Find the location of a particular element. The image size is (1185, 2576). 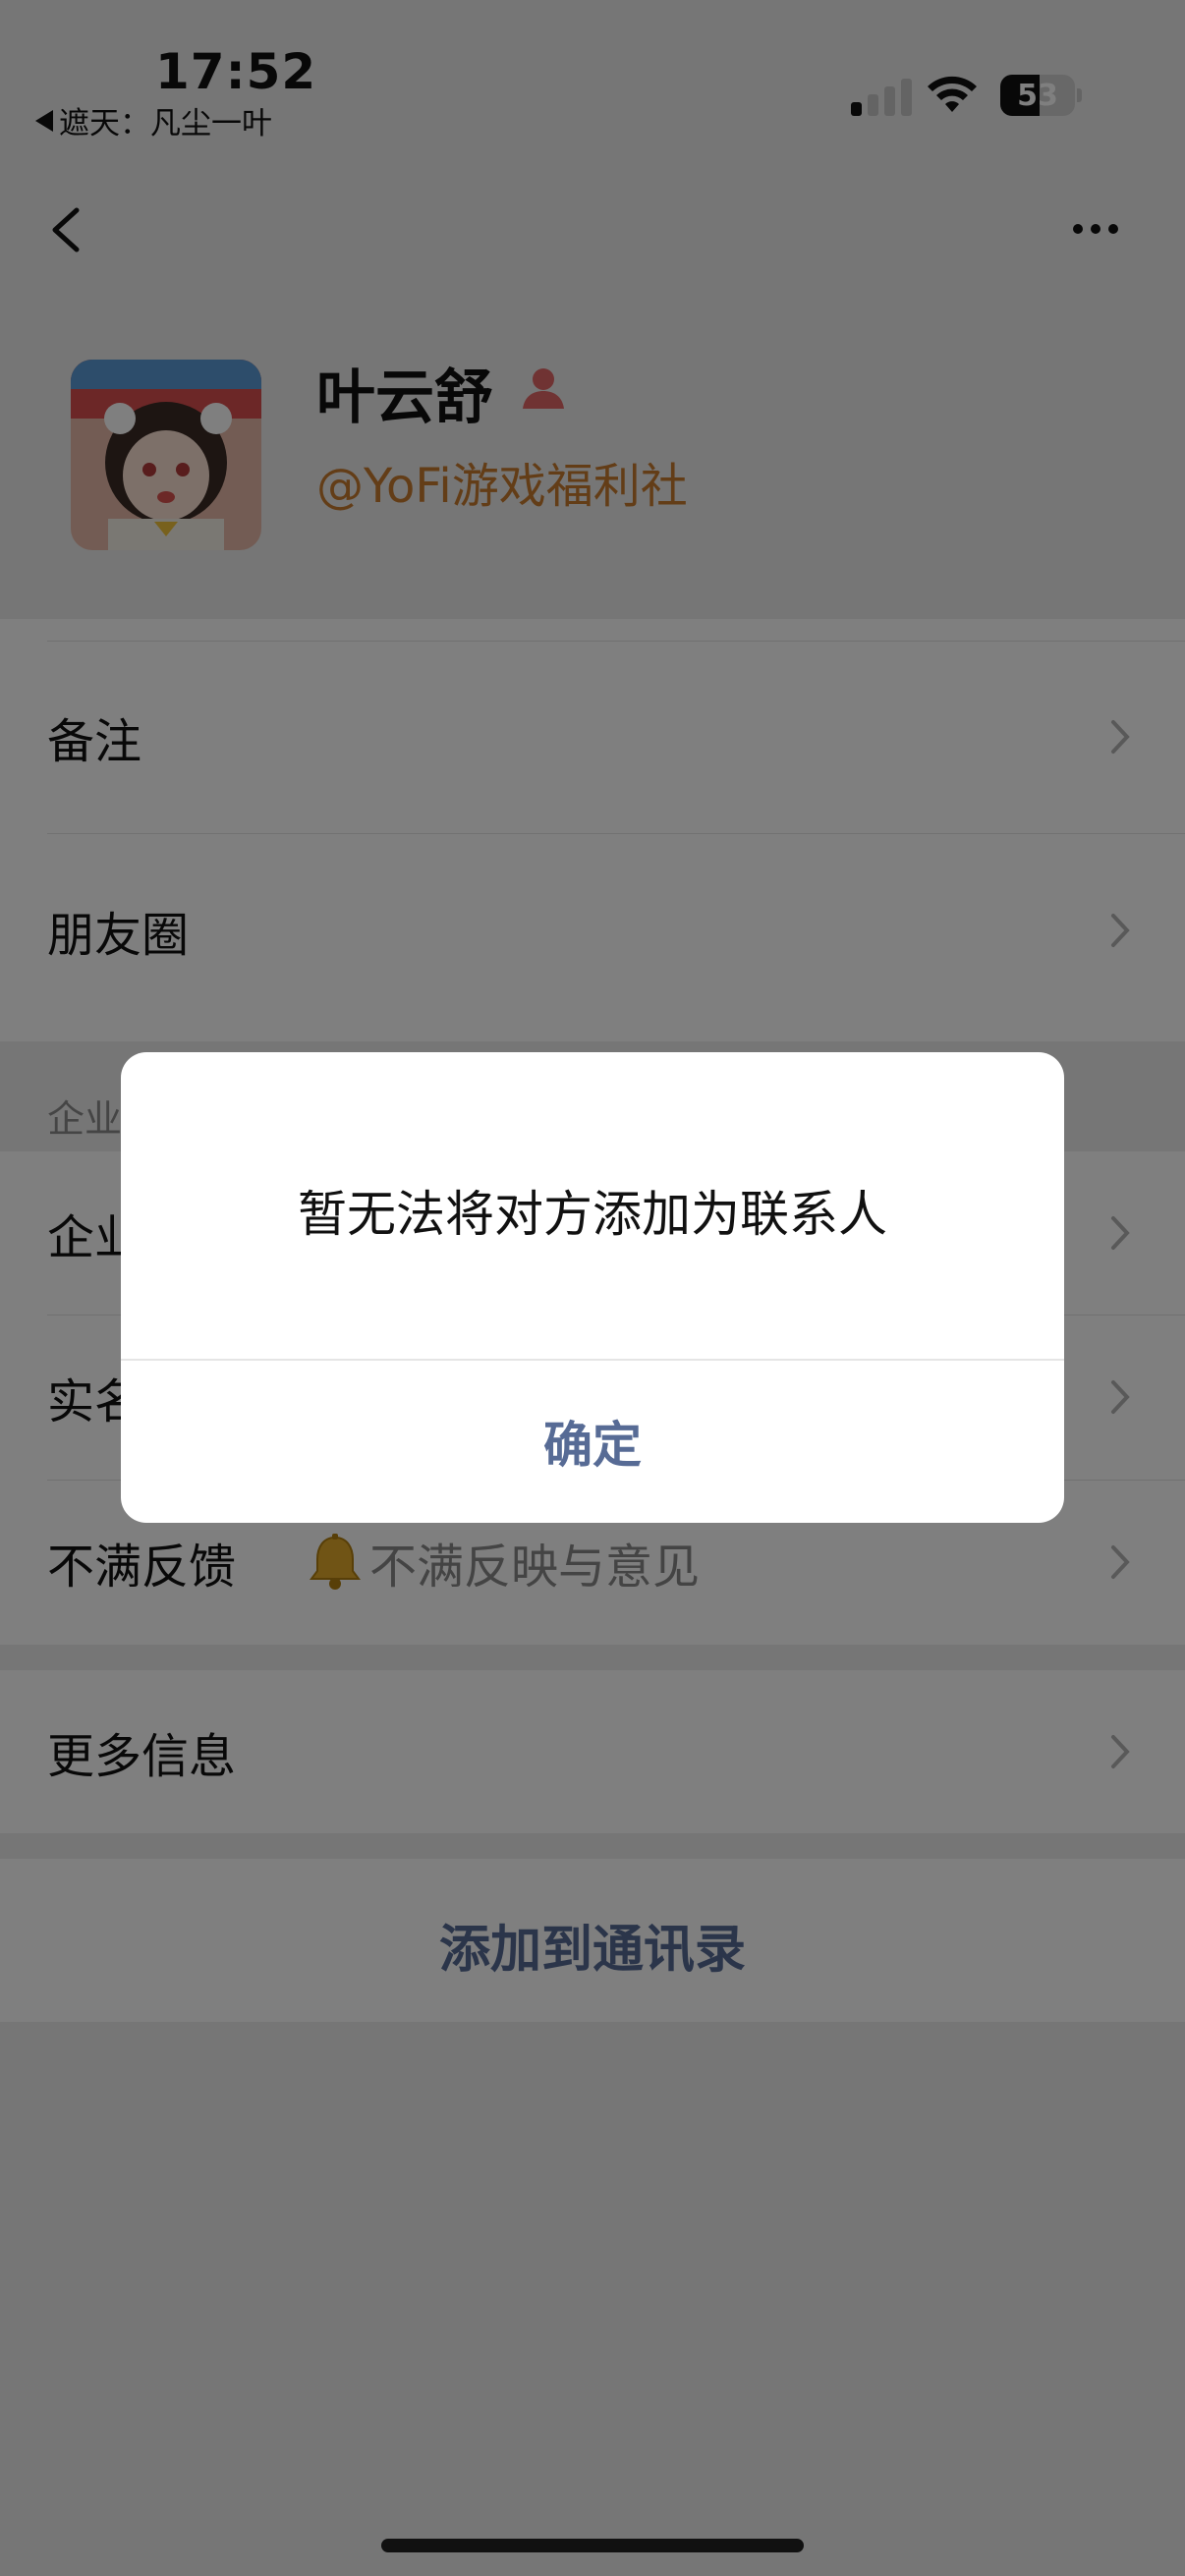

confirm-button: 确定 is located at coordinates (592, 1441).